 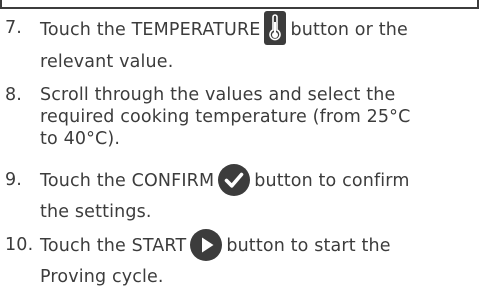 I want to click on step-text-line2: the settings., so click(x=96, y=212).